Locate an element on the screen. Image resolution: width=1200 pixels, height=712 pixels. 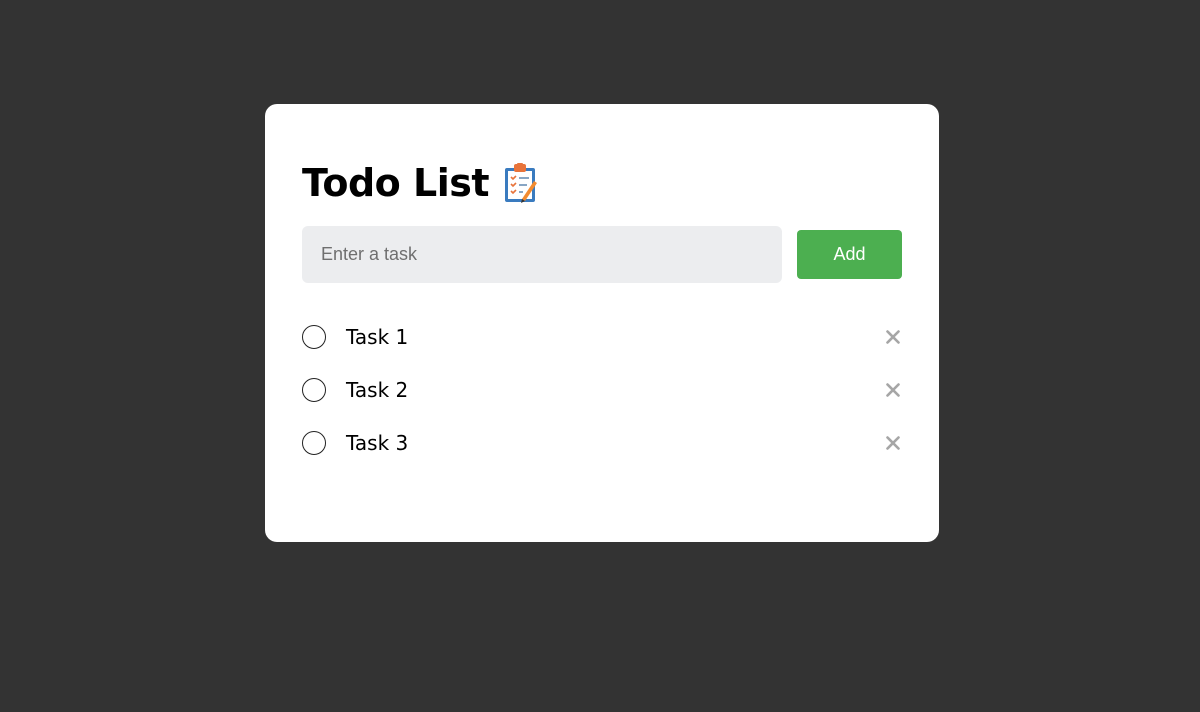
title-row: Todo List is located at coordinates (420, 183).